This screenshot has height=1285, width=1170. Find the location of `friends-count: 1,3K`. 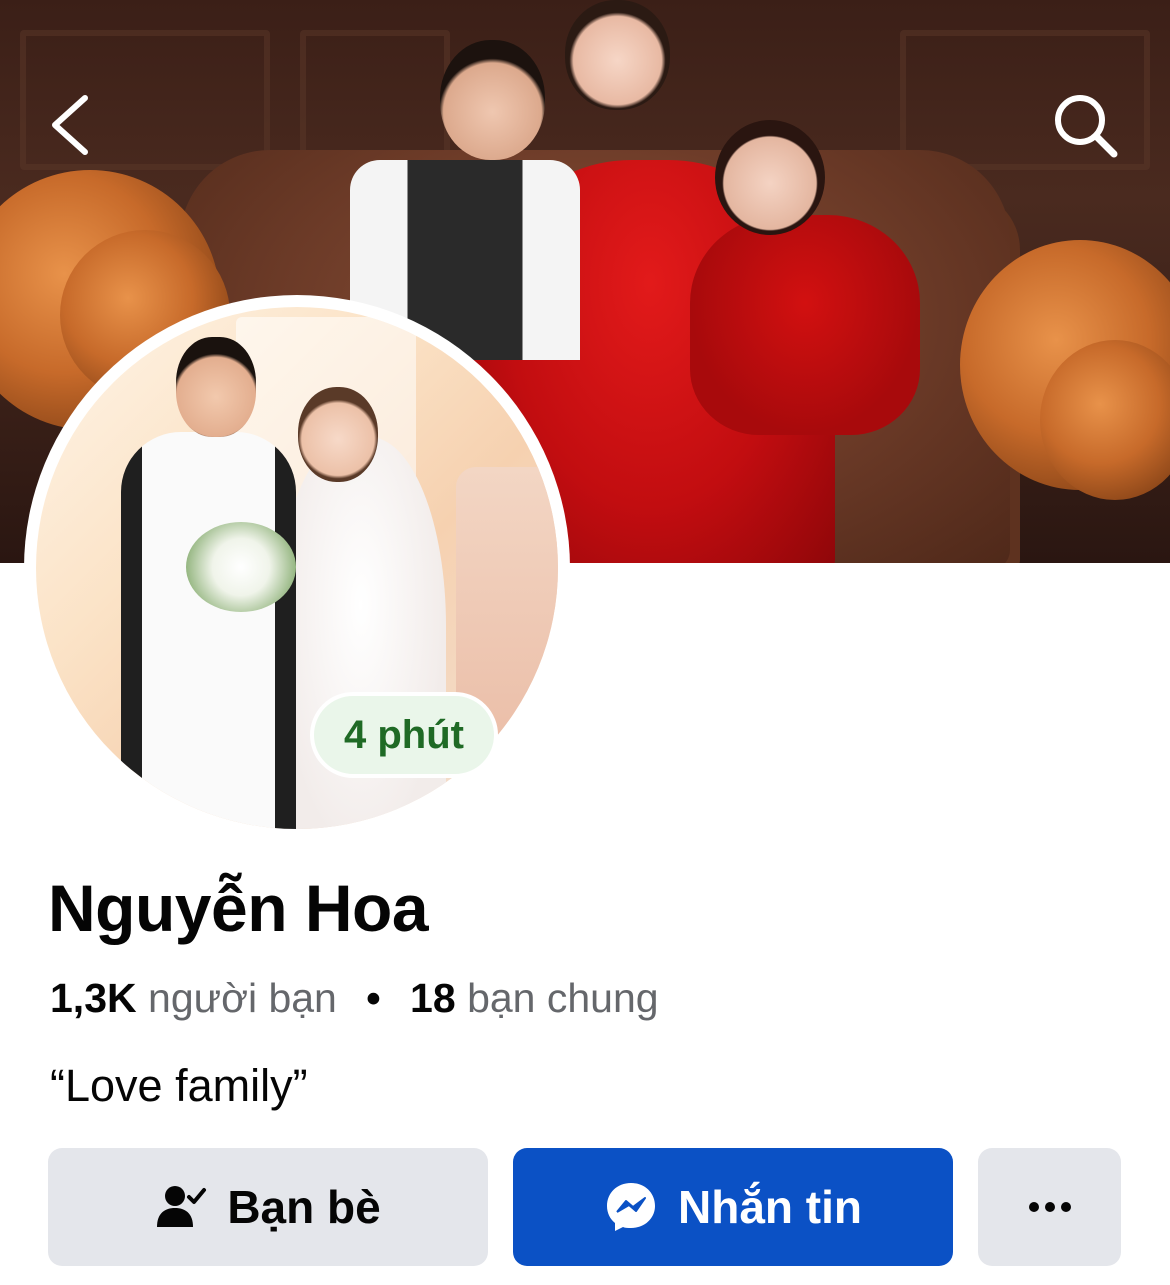

friends-count: 1,3K is located at coordinates (93, 998).